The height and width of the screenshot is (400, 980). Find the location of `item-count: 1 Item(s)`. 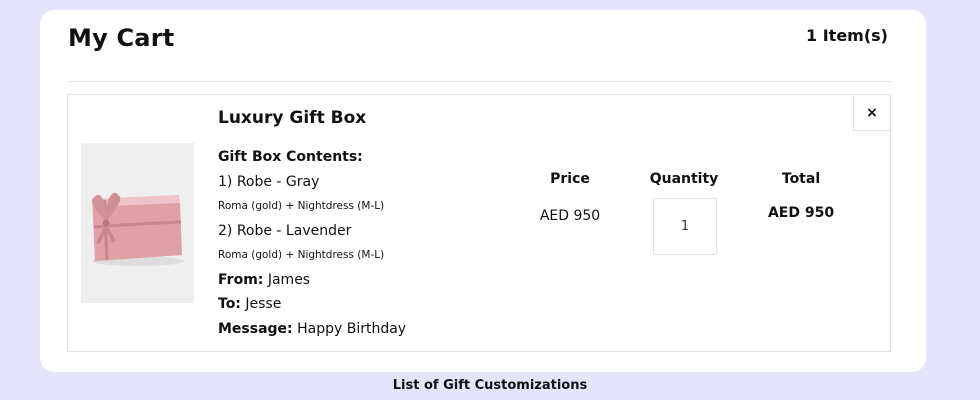

item-count: 1 Item(s) is located at coordinates (847, 35).